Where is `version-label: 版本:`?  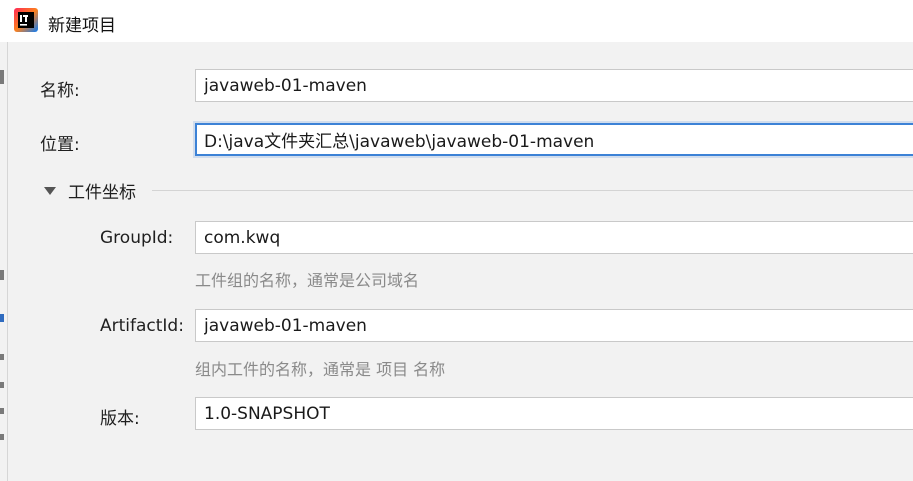 version-label: 版本: is located at coordinates (120, 419).